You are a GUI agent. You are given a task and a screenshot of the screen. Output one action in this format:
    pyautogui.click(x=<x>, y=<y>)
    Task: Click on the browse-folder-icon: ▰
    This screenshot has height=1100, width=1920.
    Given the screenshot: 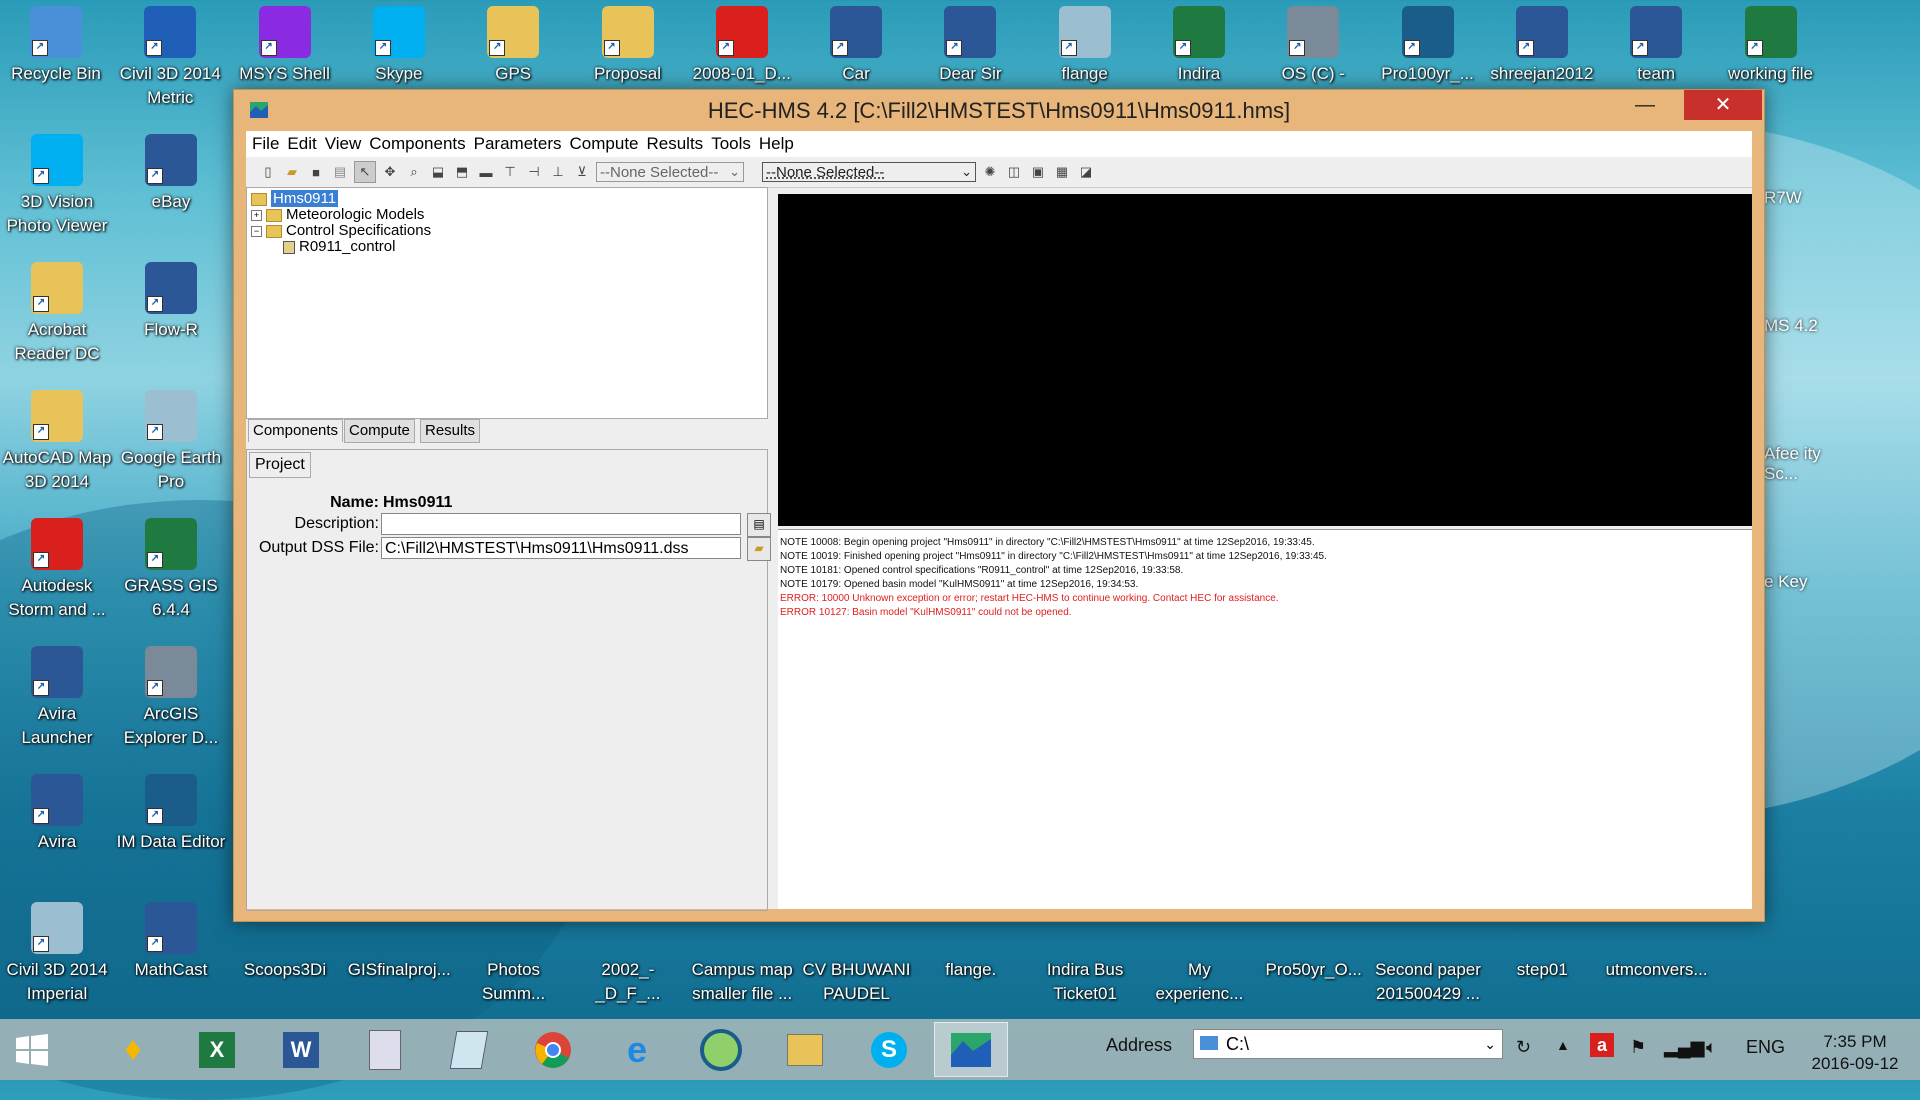 What is the action you would take?
    pyautogui.click(x=759, y=549)
    